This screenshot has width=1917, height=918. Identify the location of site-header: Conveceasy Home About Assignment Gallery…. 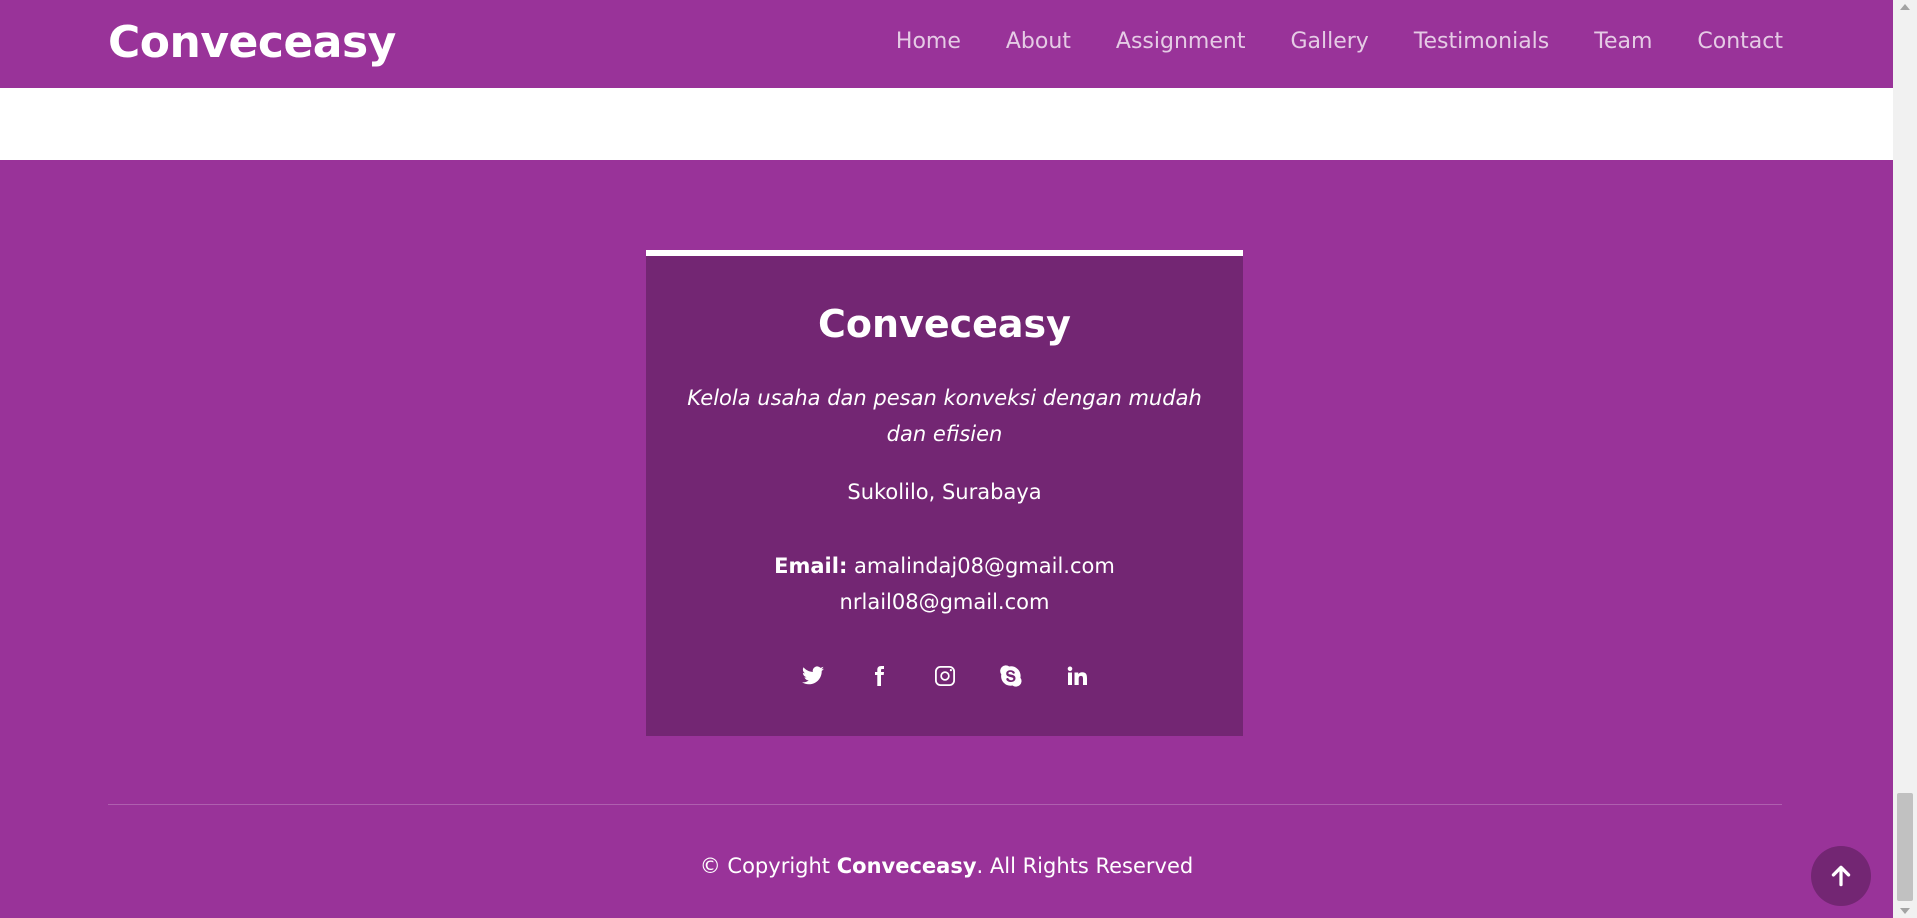
(946, 44).